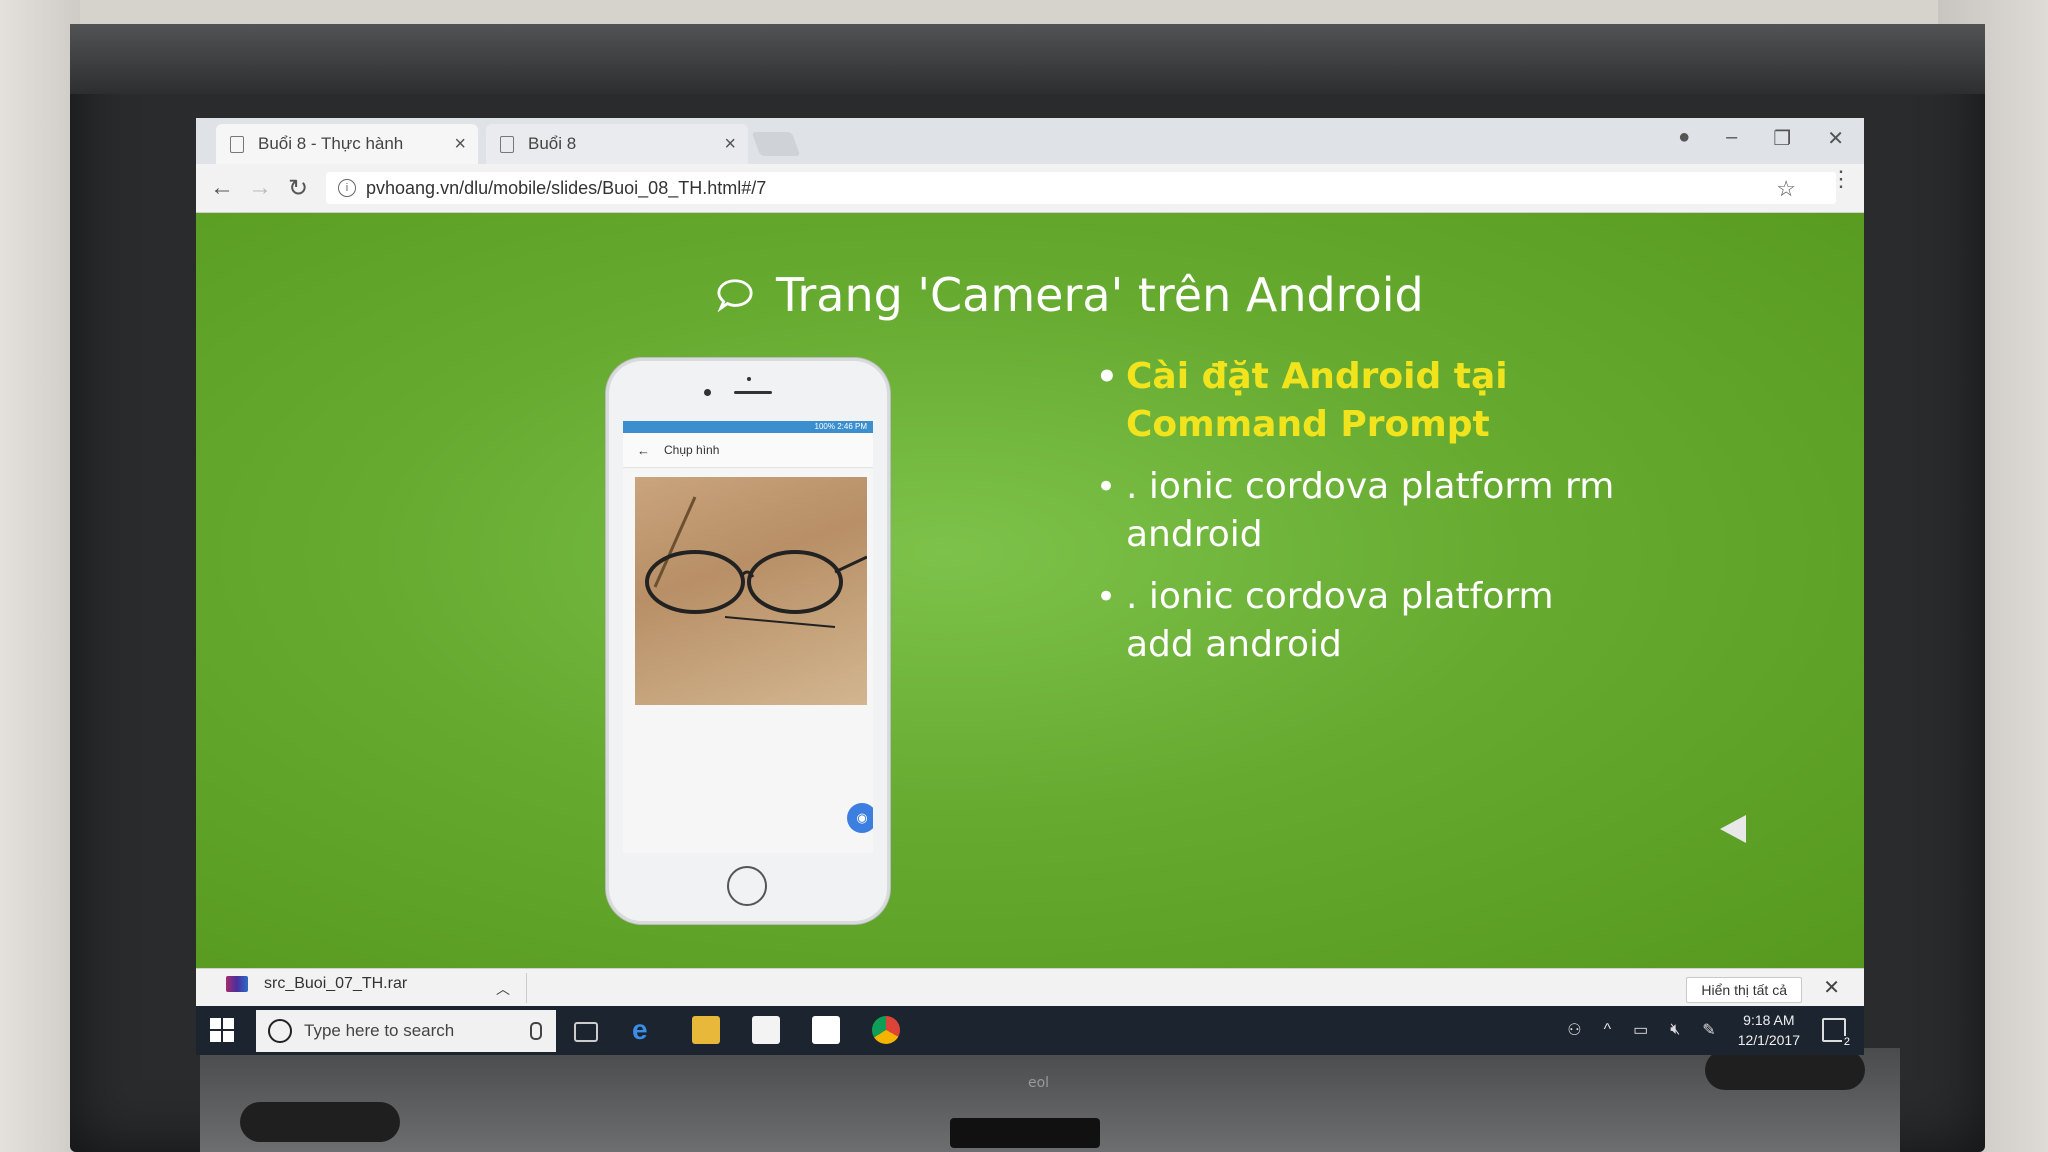  What do you see at coordinates (552, 143) in the screenshot?
I see `tab-label: Buổi 8` at bounding box center [552, 143].